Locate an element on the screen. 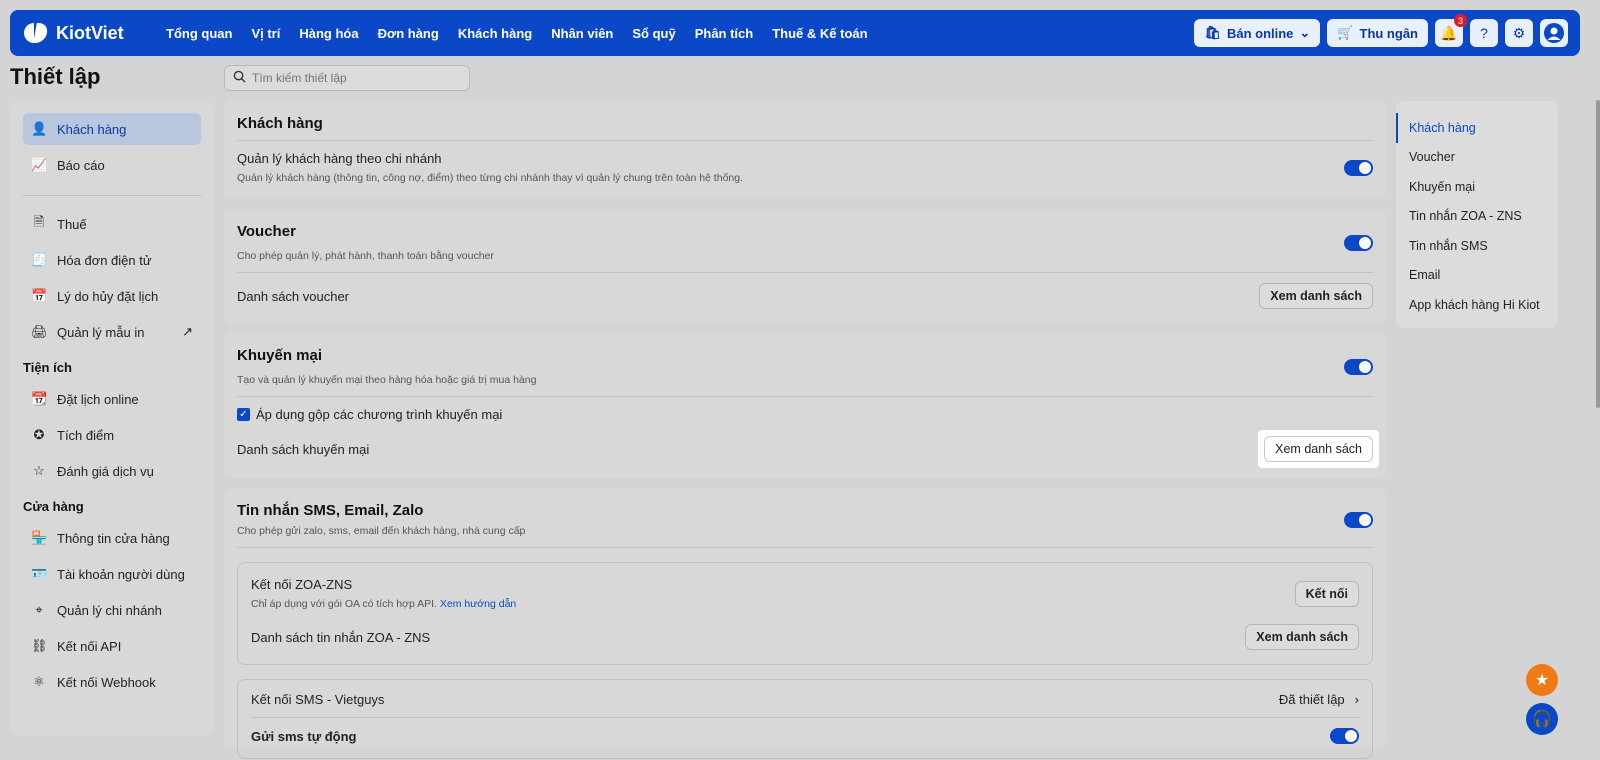 This screenshot has width=1600, height=760. settings-button: ⚙ is located at coordinates (1519, 33).